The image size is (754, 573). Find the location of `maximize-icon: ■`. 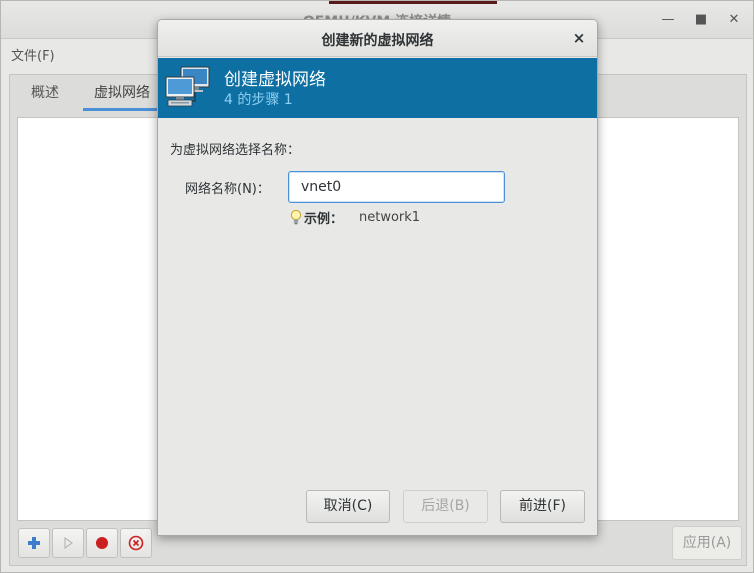

maximize-icon: ■ is located at coordinates (701, 20).